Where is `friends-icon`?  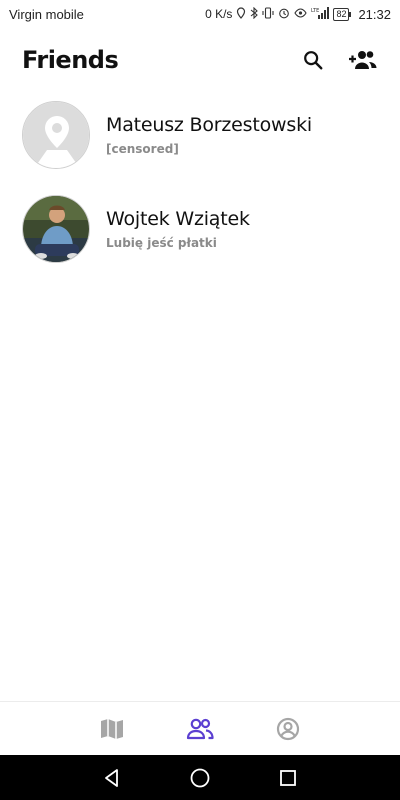
friends-icon is located at coordinates (200, 728).